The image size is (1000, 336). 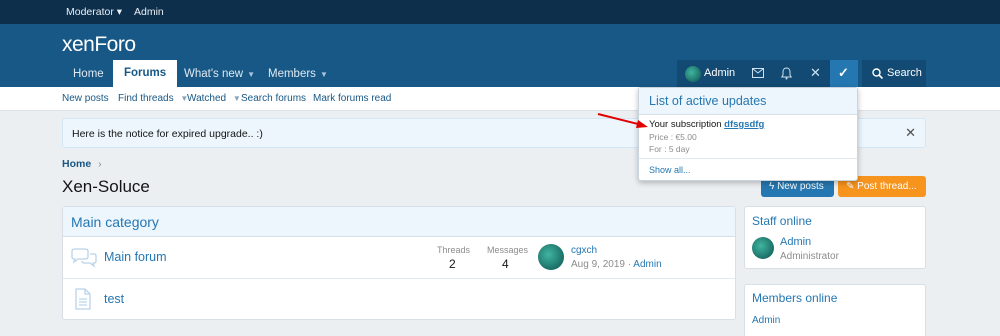 I want to click on tab-whats-new-label: What's new, so click(x=214, y=74).